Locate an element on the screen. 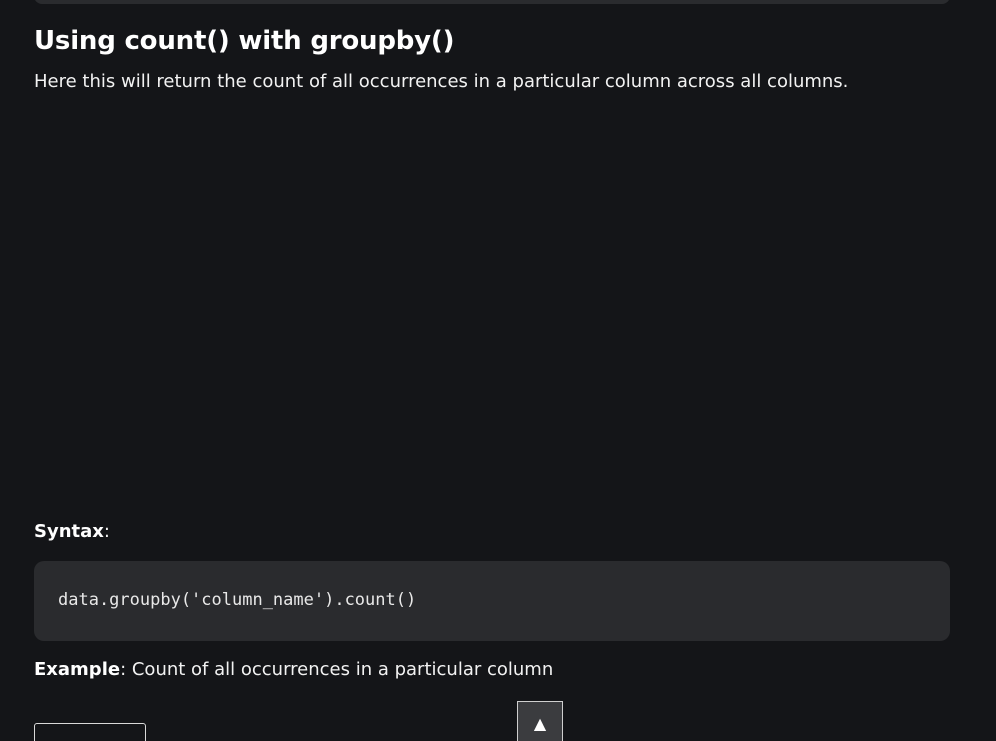  previous-code-block is located at coordinates (492, 2).